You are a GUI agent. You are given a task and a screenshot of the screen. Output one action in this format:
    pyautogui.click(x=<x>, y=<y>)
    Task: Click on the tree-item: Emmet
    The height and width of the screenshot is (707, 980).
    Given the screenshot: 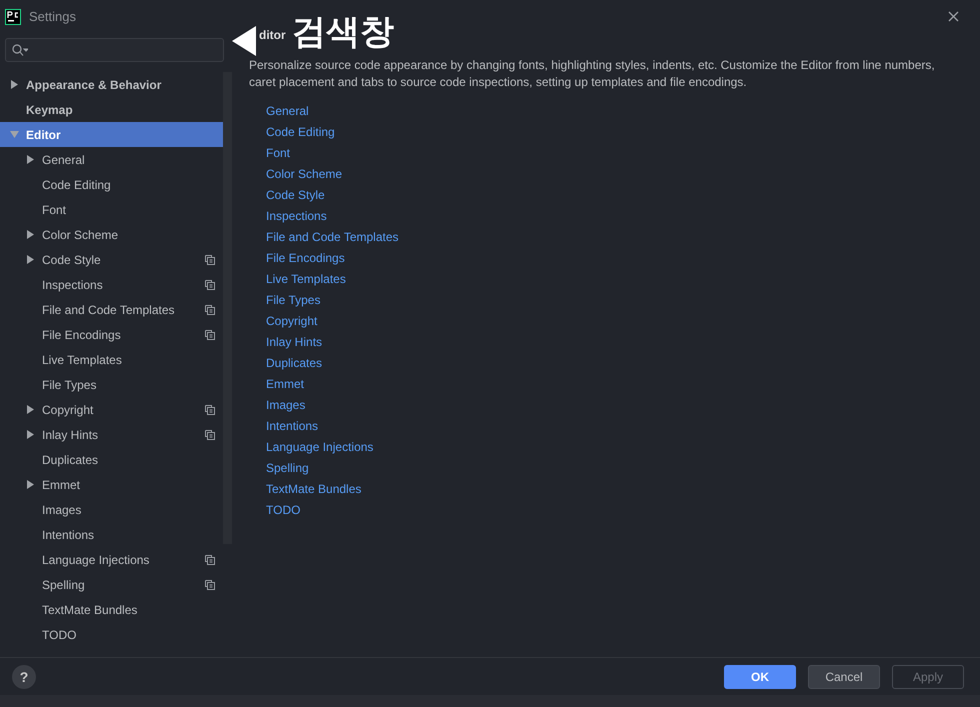 What is the action you would take?
    pyautogui.click(x=111, y=484)
    